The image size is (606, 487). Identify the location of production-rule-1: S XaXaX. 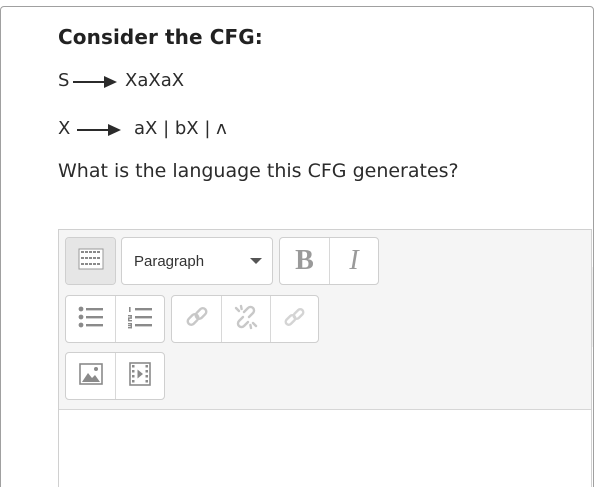
(183, 82).